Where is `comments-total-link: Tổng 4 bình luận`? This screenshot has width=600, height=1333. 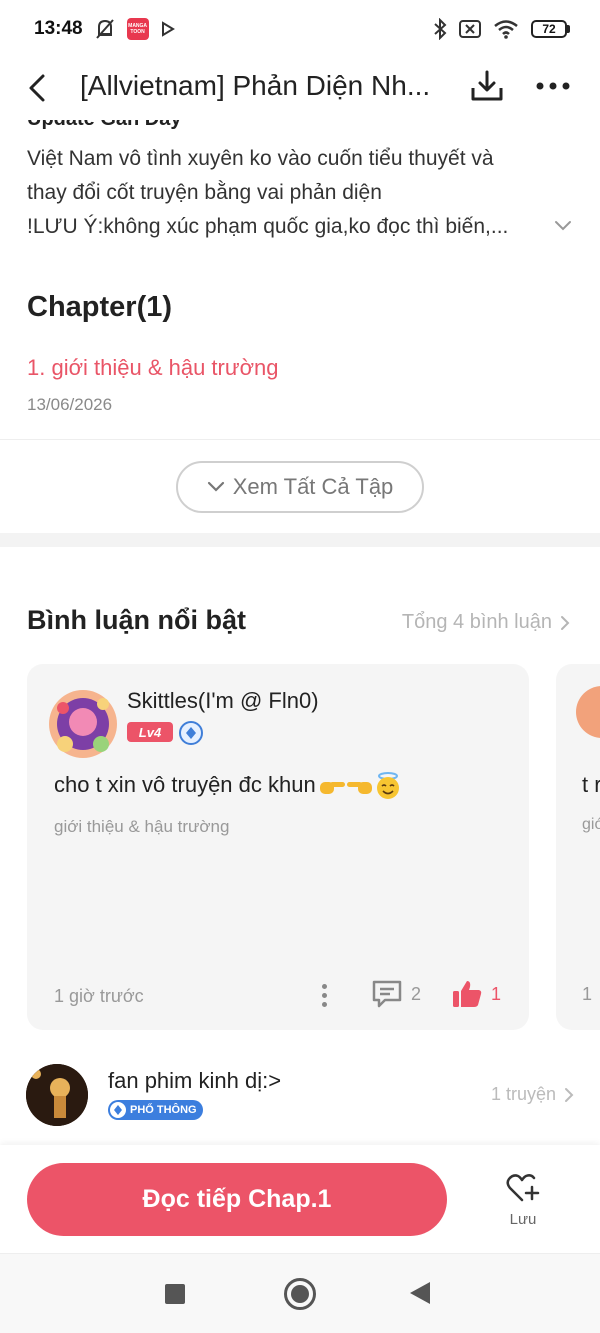
comments-total-link: Tổng 4 bình luận is located at coordinates (486, 622).